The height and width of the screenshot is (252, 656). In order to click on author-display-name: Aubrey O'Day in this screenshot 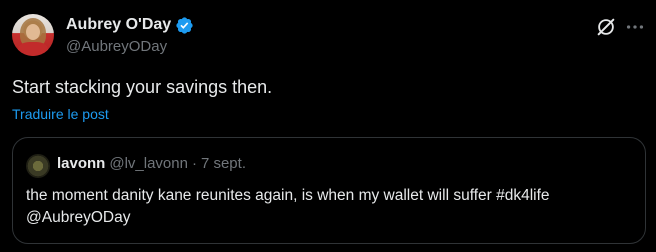, I will do `click(118, 25)`.